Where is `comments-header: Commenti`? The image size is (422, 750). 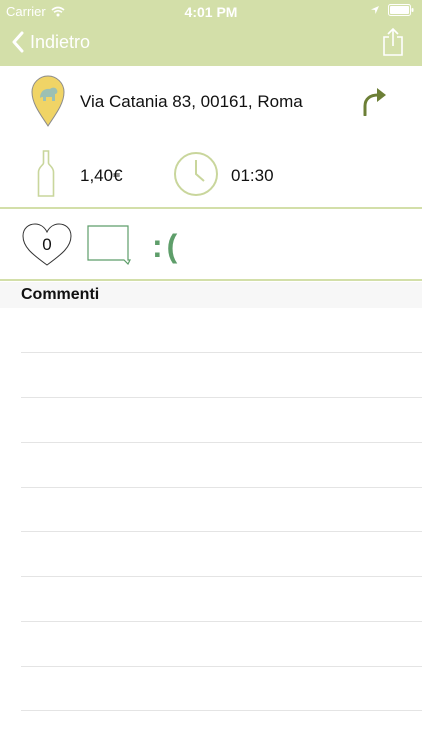 comments-header: Commenti is located at coordinates (211, 295).